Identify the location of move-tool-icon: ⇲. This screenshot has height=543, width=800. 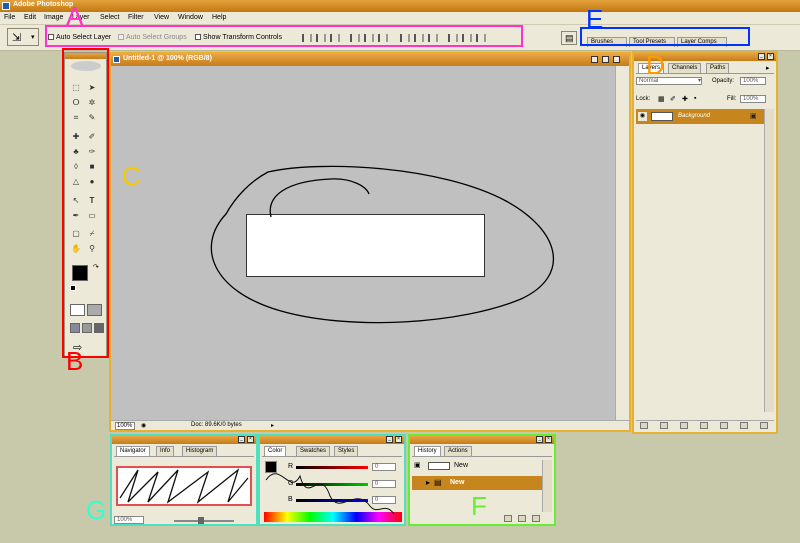
(17, 38).